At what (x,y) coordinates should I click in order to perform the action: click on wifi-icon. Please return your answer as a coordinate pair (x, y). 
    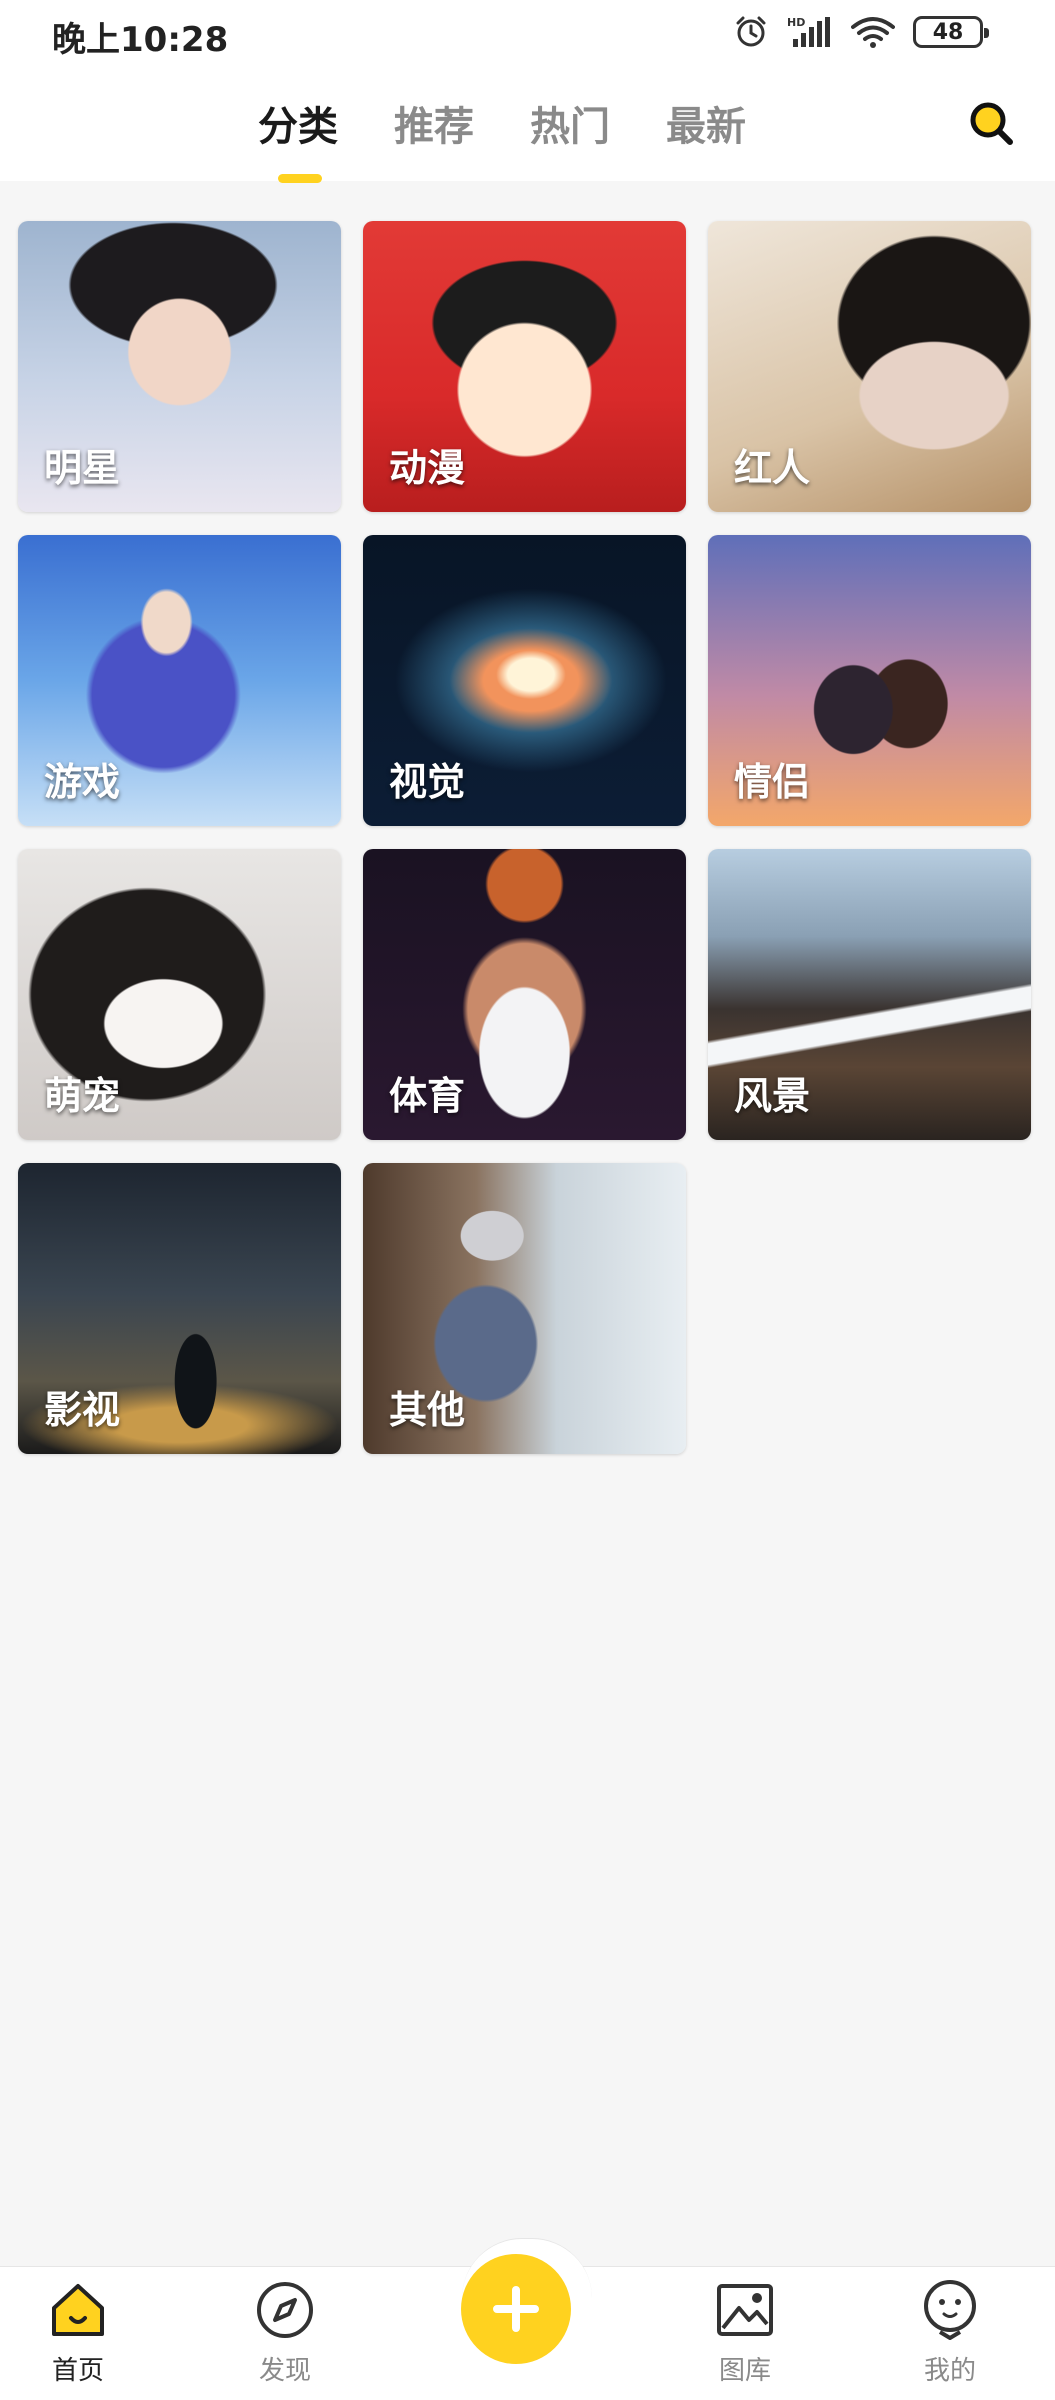
    Looking at the image, I should click on (873, 32).